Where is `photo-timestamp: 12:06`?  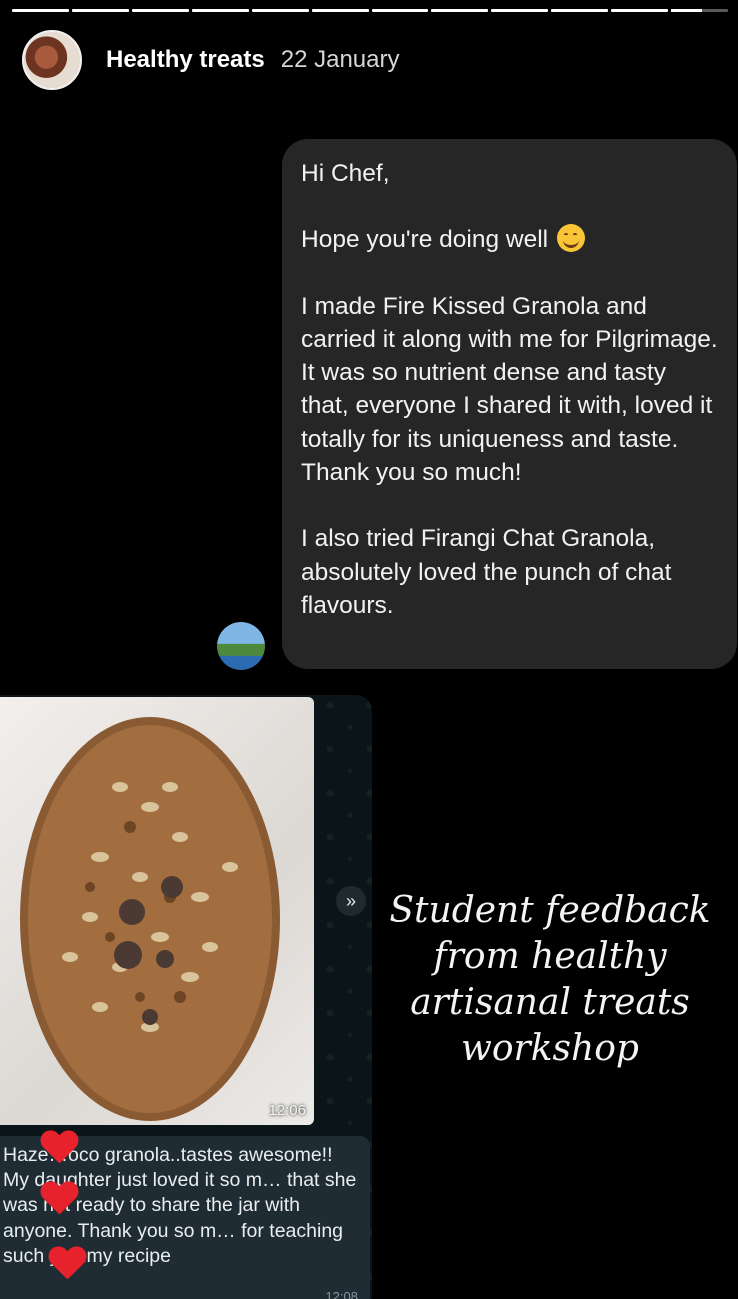 photo-timestamp: 12:06 is located at coordinates (287, 1110).